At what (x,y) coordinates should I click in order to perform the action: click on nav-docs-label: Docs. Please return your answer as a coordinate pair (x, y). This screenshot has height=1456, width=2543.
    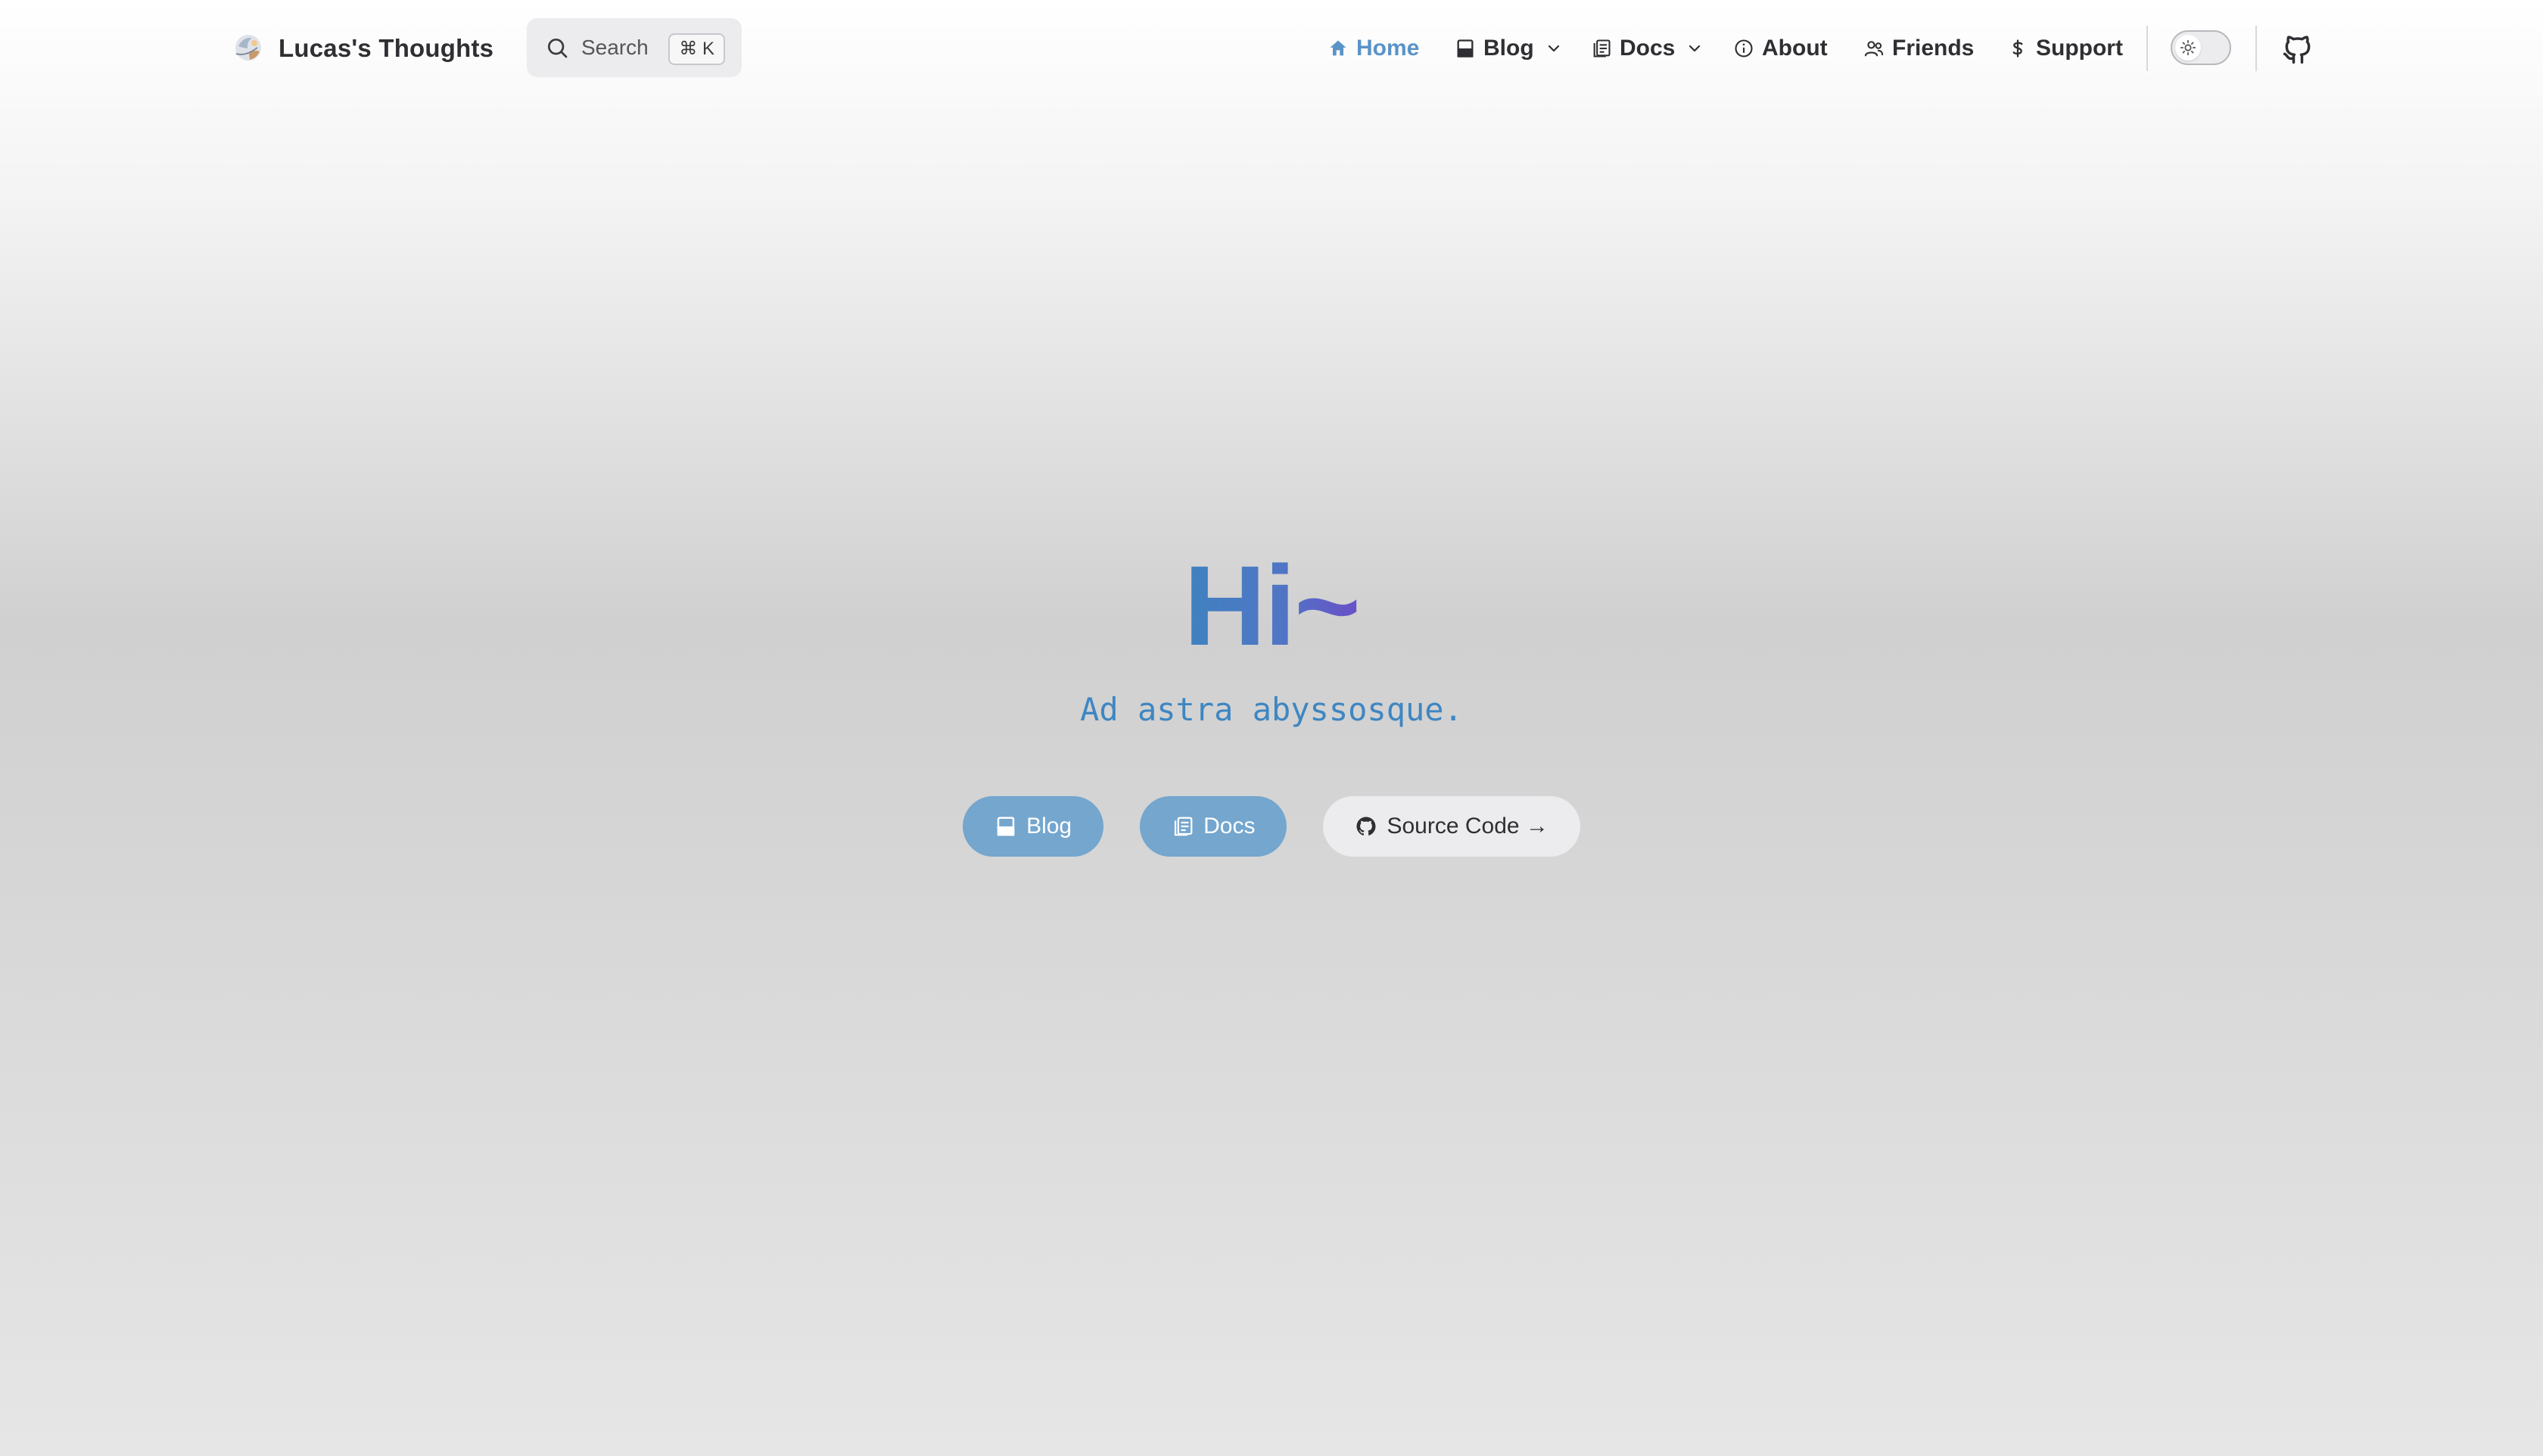
    Looking at the image, I should click on (1648, 48).